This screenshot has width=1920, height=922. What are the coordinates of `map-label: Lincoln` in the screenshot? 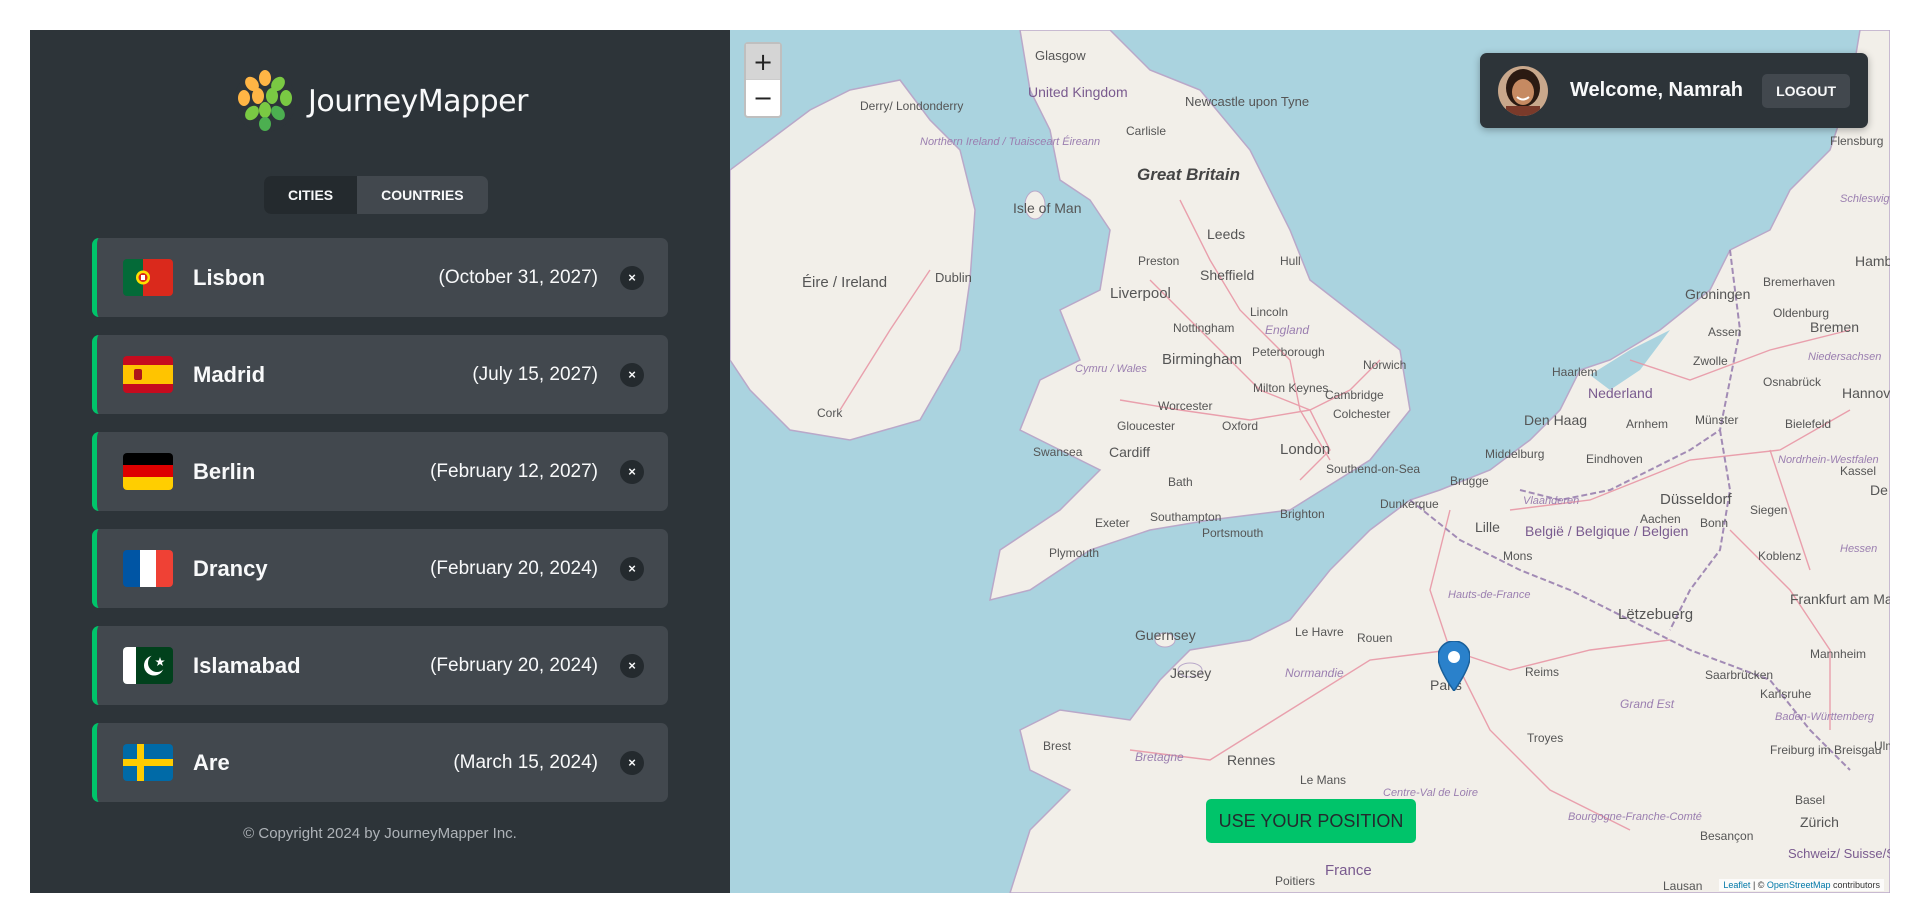 It's located at (1269, 312).